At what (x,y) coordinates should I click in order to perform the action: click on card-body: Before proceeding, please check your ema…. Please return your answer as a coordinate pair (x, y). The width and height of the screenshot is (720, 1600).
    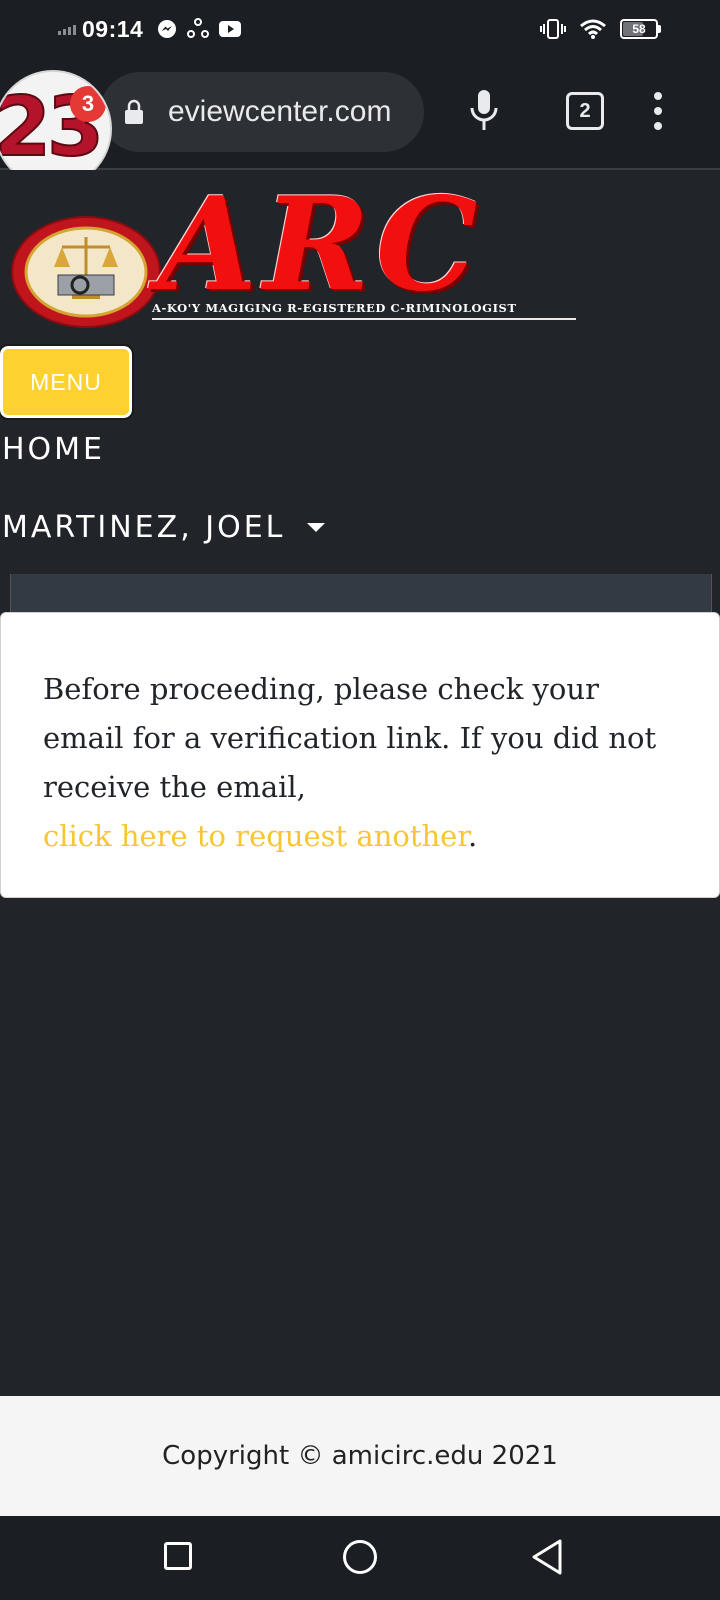
    Looking at the image, I should click on (363, 763).